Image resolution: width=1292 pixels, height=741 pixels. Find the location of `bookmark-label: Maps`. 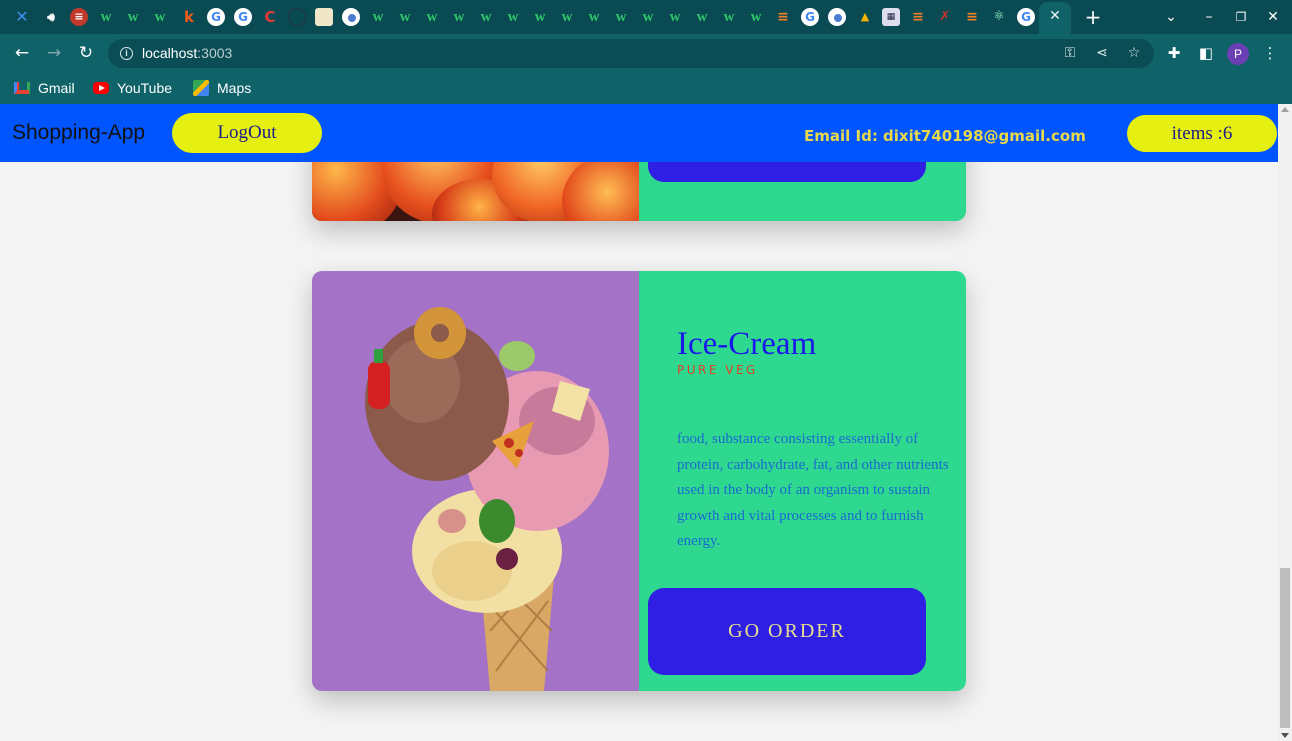

bookmark-label: Maps is located at coordinates (234, 88).